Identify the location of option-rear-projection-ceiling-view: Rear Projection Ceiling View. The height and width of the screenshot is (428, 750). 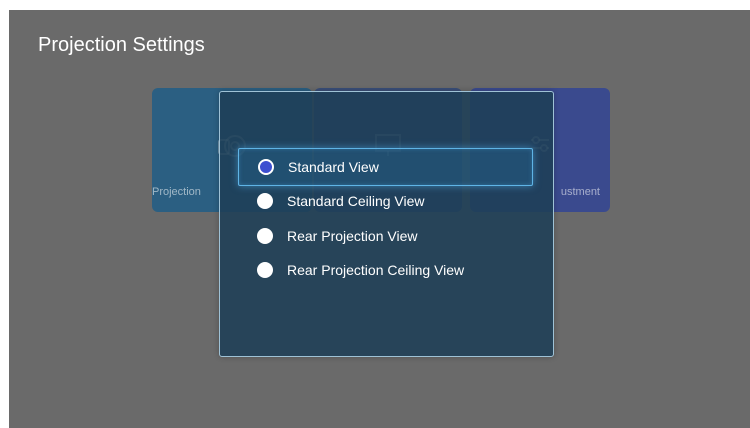
(384, 270).